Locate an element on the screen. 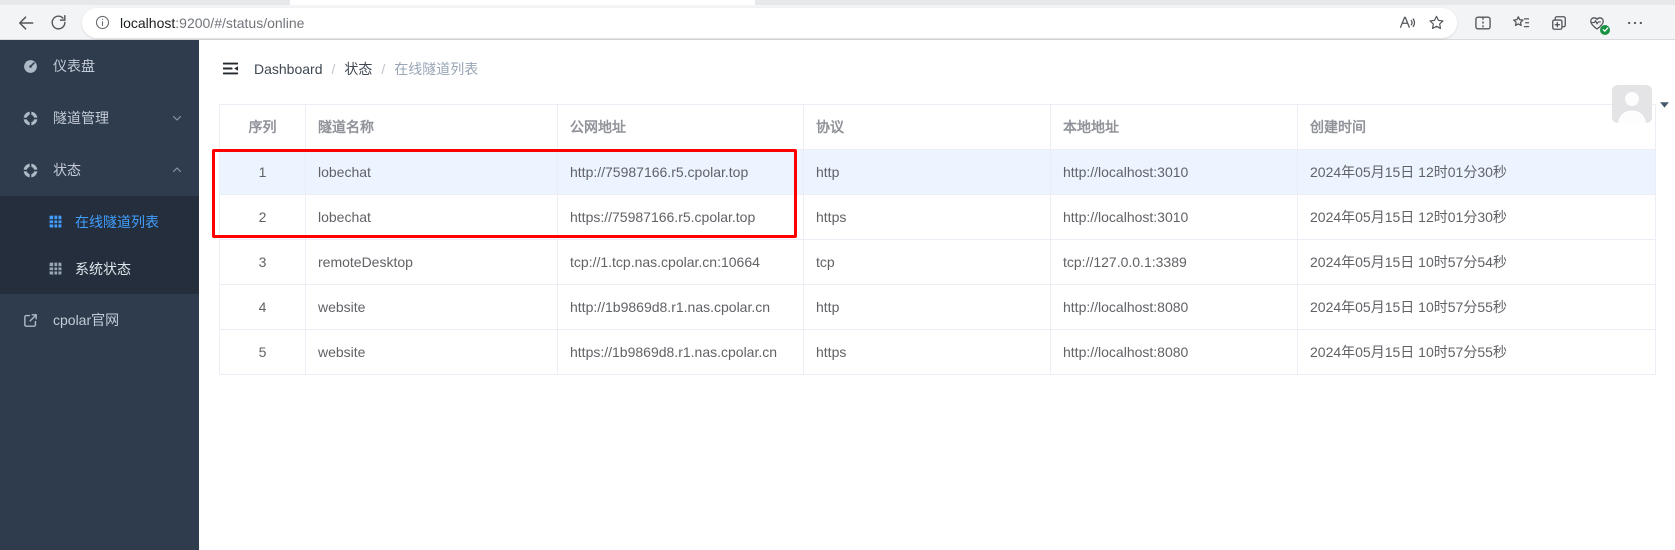 Image resolution: width=1675 pixels, height=550 pixels. sidebar-item-dashboard: 仪表盘 is located at coordinates (99, 66).